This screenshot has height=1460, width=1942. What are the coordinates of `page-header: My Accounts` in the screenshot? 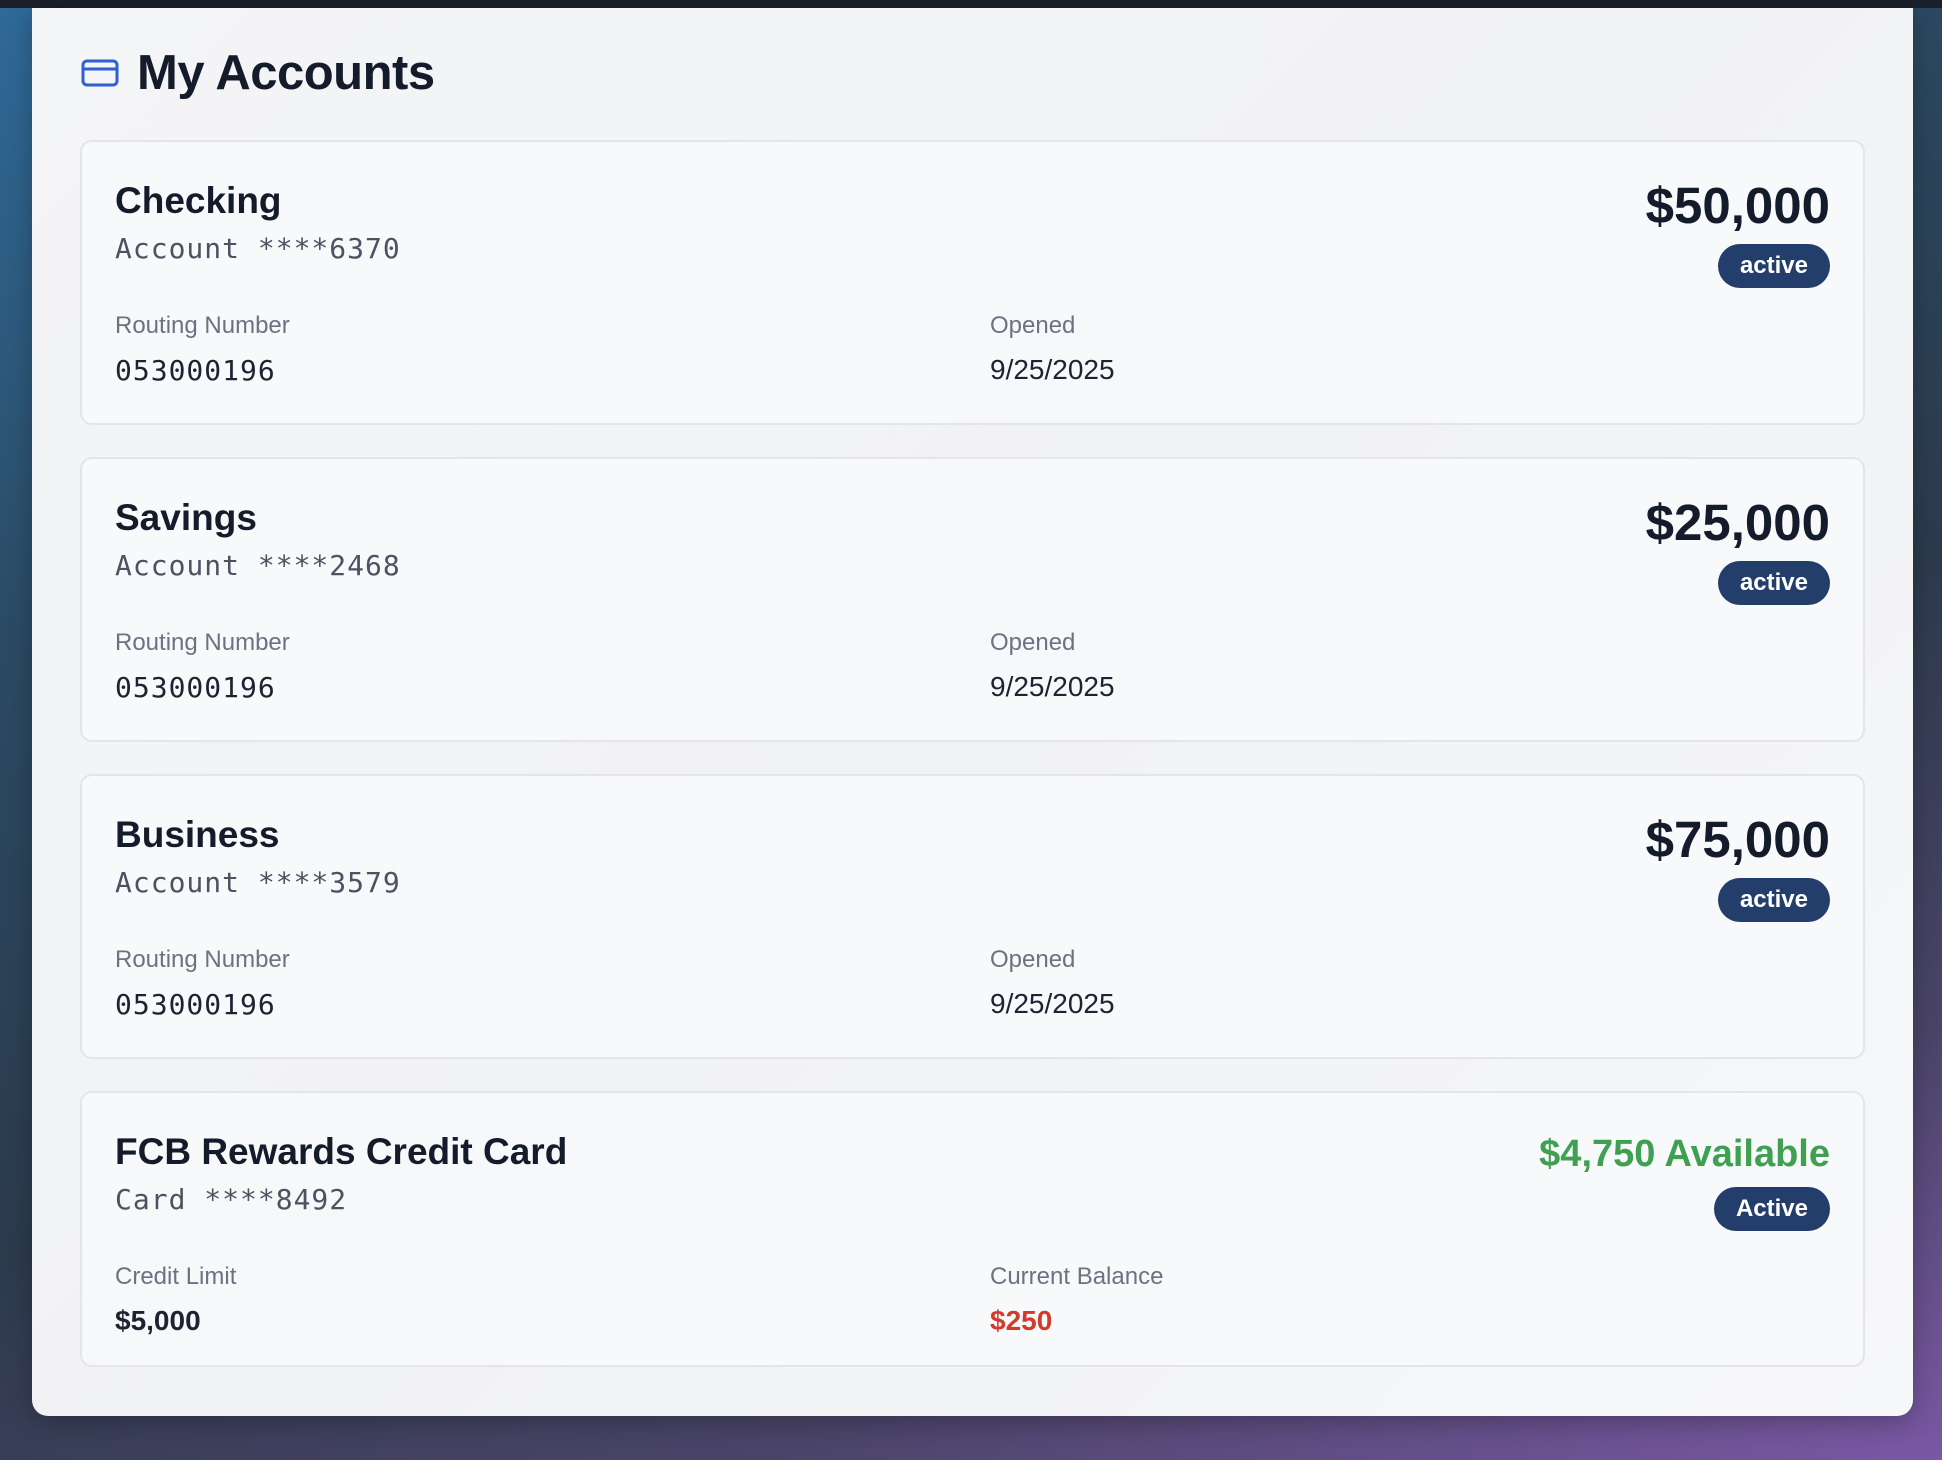 It's located at (258, 73).